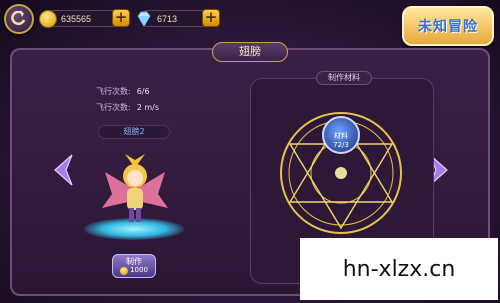  What do you see at coordinates (76, 18) in the screenshot?
I see `gold-amount: 635565` at bounding box center [76, 18].